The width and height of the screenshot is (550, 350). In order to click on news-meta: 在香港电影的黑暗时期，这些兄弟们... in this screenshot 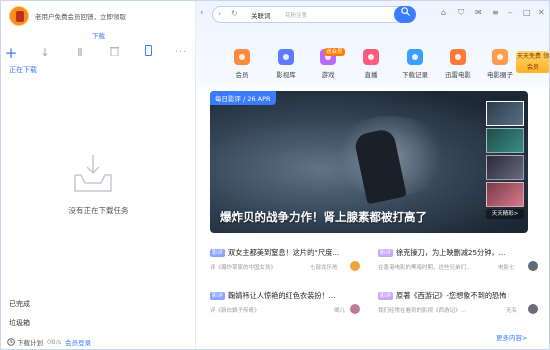, I will do `click(425, 268)`.